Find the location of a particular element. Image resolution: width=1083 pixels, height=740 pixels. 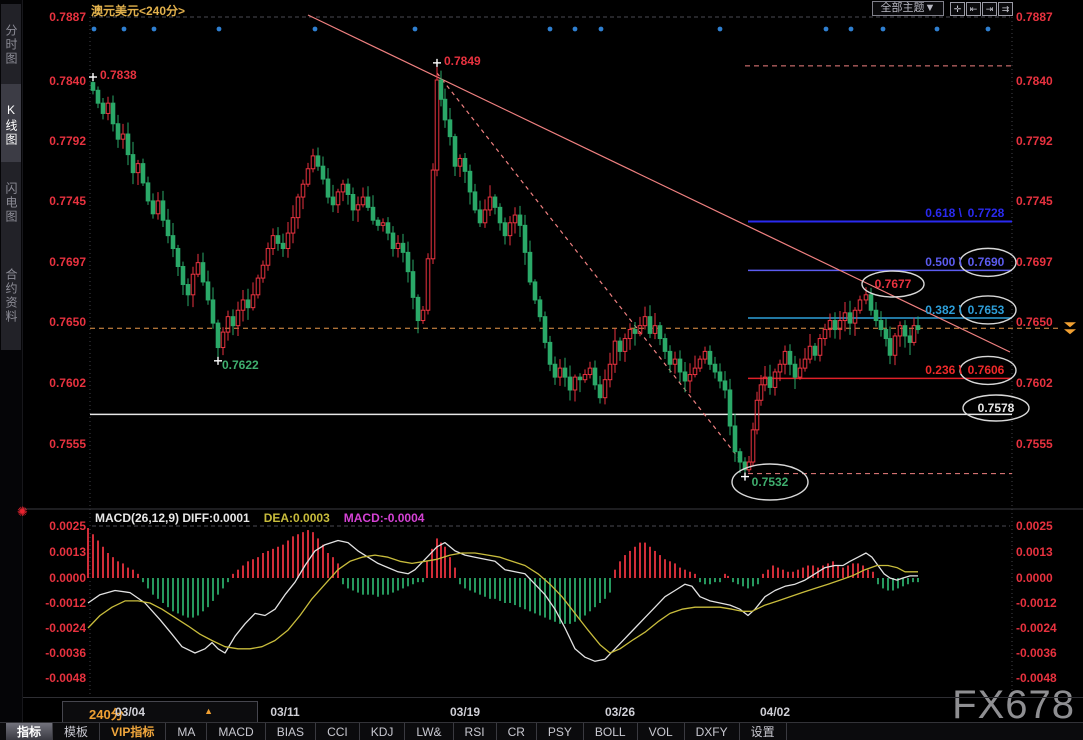

bottom-tab-VOL: VOL is located at coordinates (661, 731).